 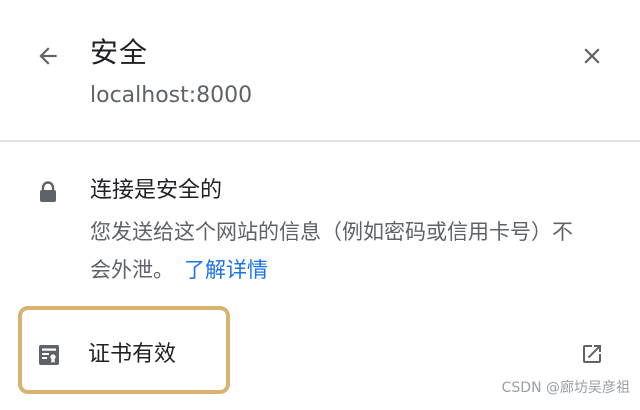 What do you see at coordinates (565, 388) in the screenshot?
I see `watermark: CSDN @廊坊吴彦祖` at bounding box center [565, 388].